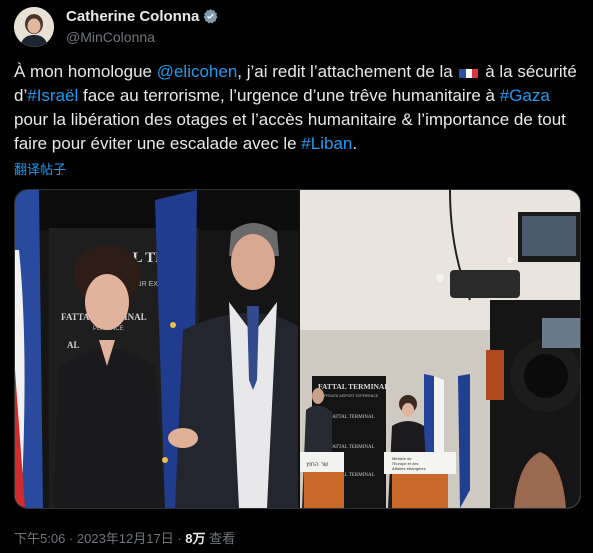  I want to click on hashtag-liban-link: #Liban, so click(326, 143).